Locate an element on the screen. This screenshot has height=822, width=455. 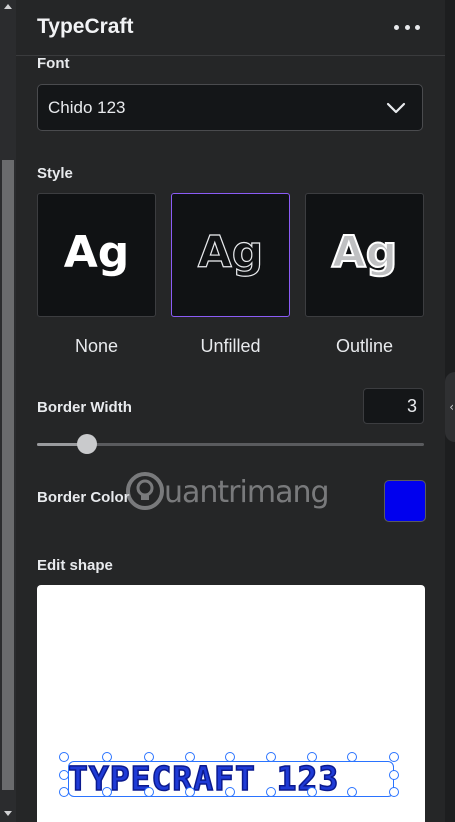
font-dropdown: Chido 123 is located at coordinates (230, 107).